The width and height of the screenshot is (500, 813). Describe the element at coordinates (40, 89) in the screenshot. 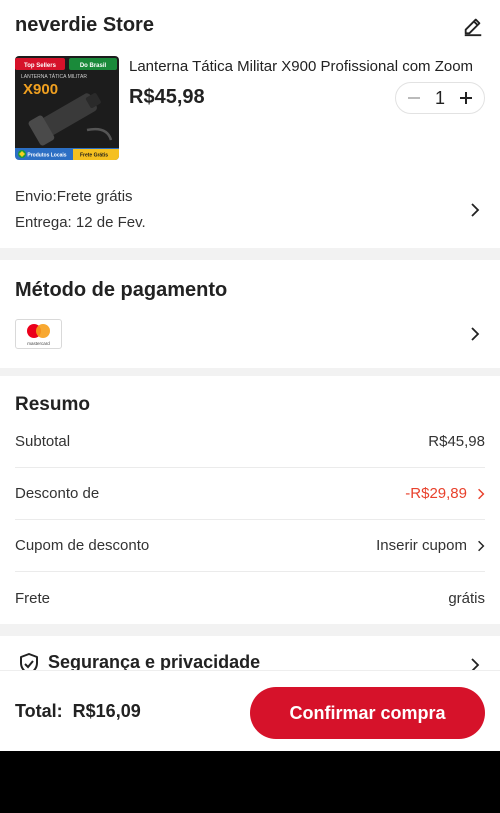

I see `image-brand: X900` at that location.